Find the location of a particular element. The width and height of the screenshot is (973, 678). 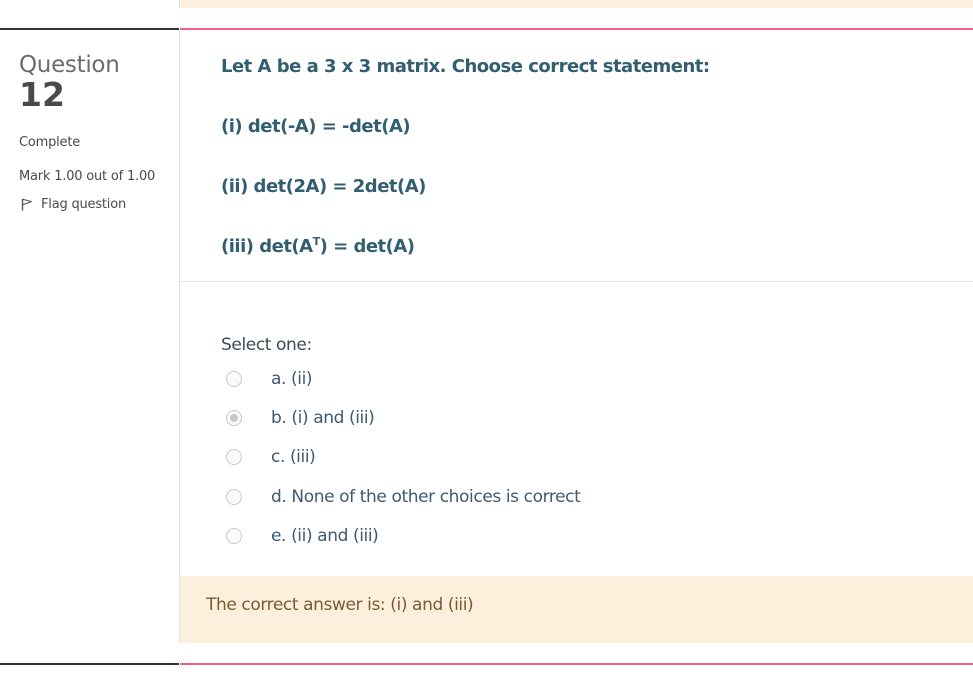

transpose-superscript: T is located at coordinates (316, 241).